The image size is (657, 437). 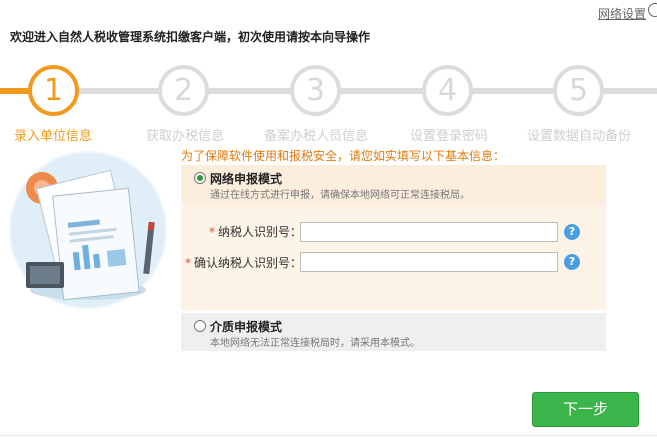 What do you see at coordinates (315, 90) in the screenshot?
I see `step-3-circle: 3` at bounding box center [315, 90].